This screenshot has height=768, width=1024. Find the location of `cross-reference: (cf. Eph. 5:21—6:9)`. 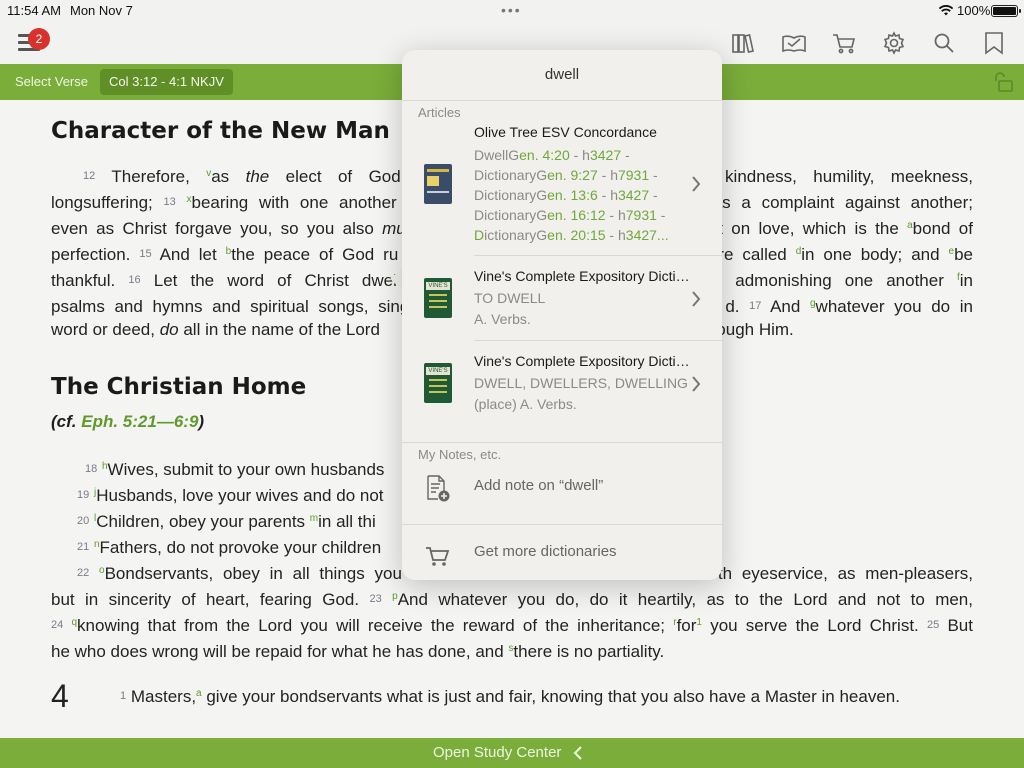

cross-reference: (cf. Eph. 5:21—6:9) is located at coordinates (127, 422).